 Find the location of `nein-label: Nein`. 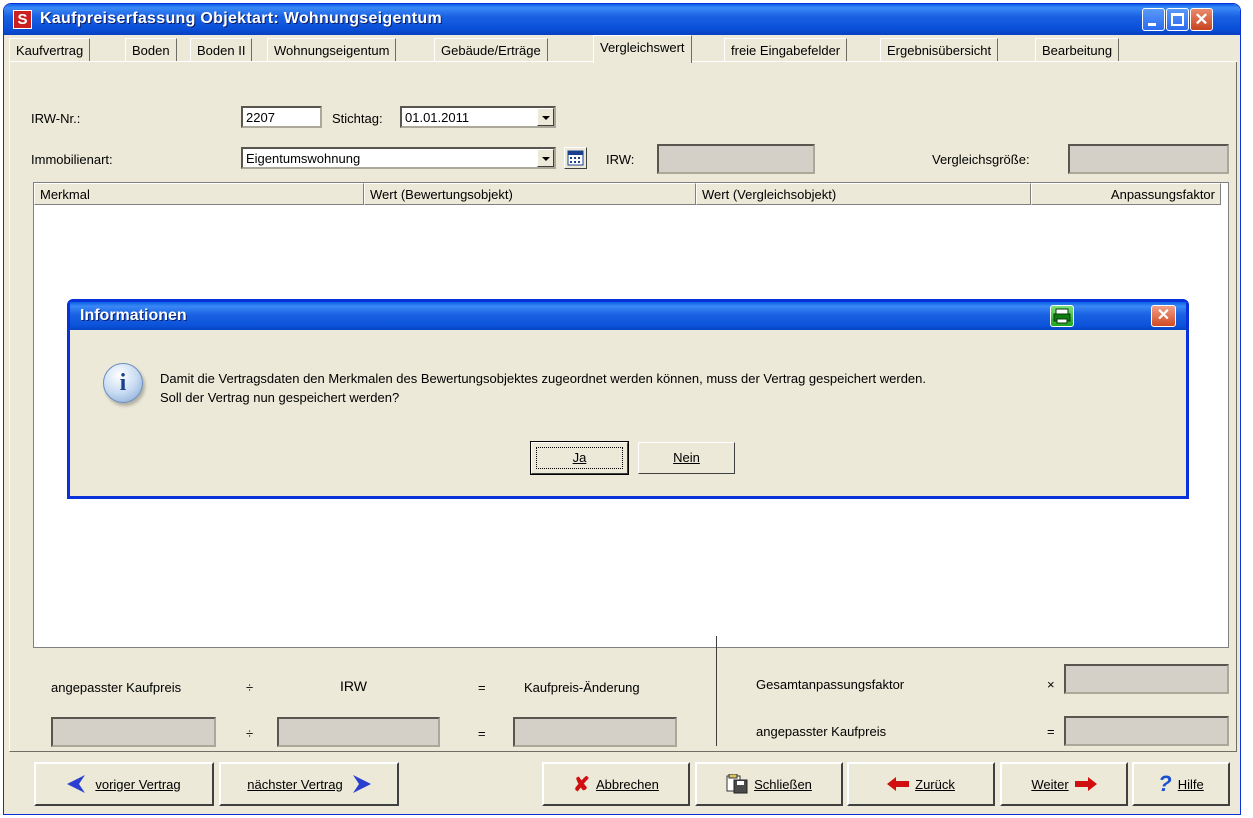

nein-label: Nein is located at coordinates (686, 457).